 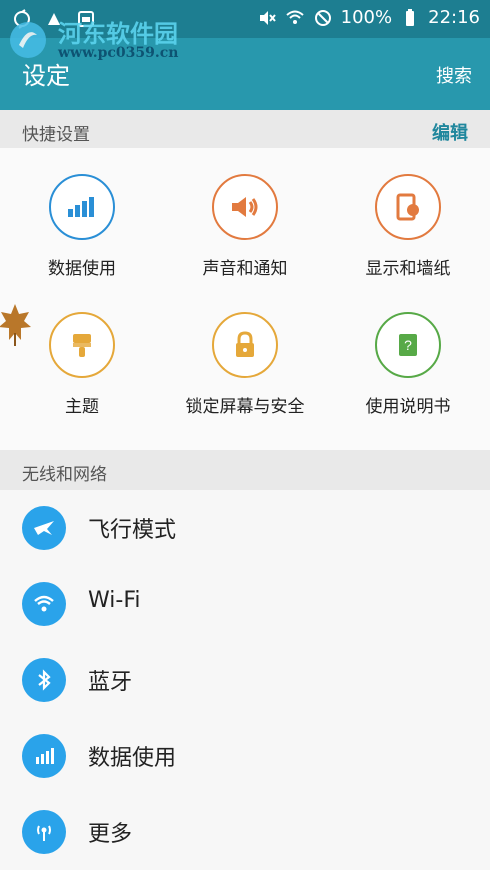 What do you see at coordinates (245, 207) in the screenshot?
I see `sound-icon` at bounding box center [245, 207].